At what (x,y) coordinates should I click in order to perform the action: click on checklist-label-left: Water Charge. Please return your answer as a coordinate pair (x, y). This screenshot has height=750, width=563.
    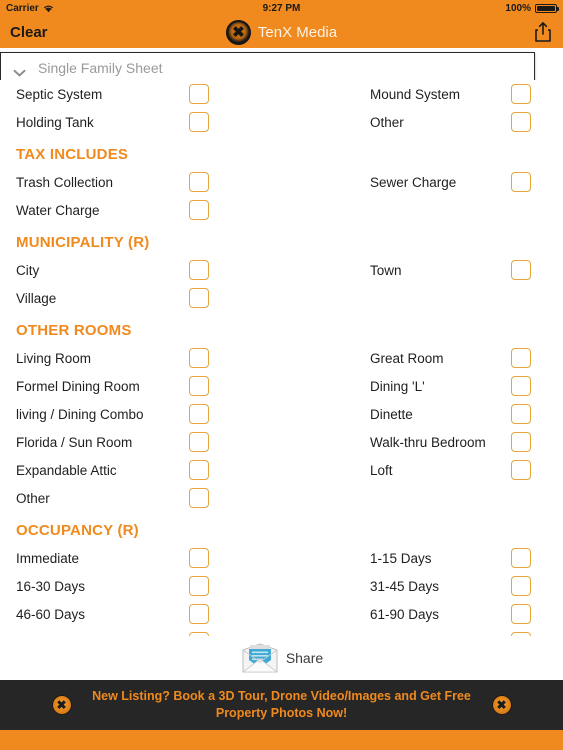
    Looking at the image, I should click on (58, 210).